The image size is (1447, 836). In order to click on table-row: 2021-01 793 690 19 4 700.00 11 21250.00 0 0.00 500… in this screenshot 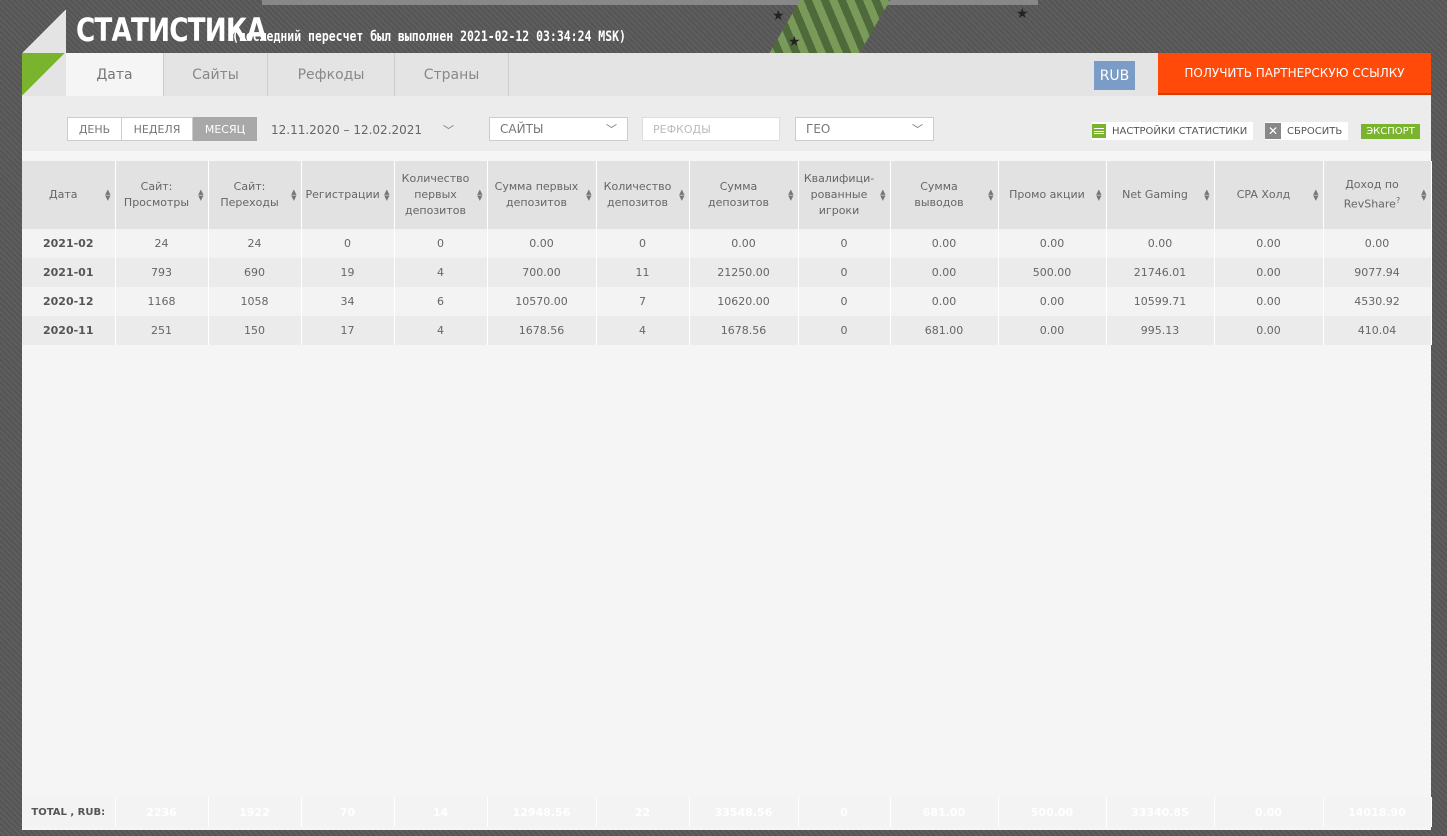, I will do `click(727, 272)`.